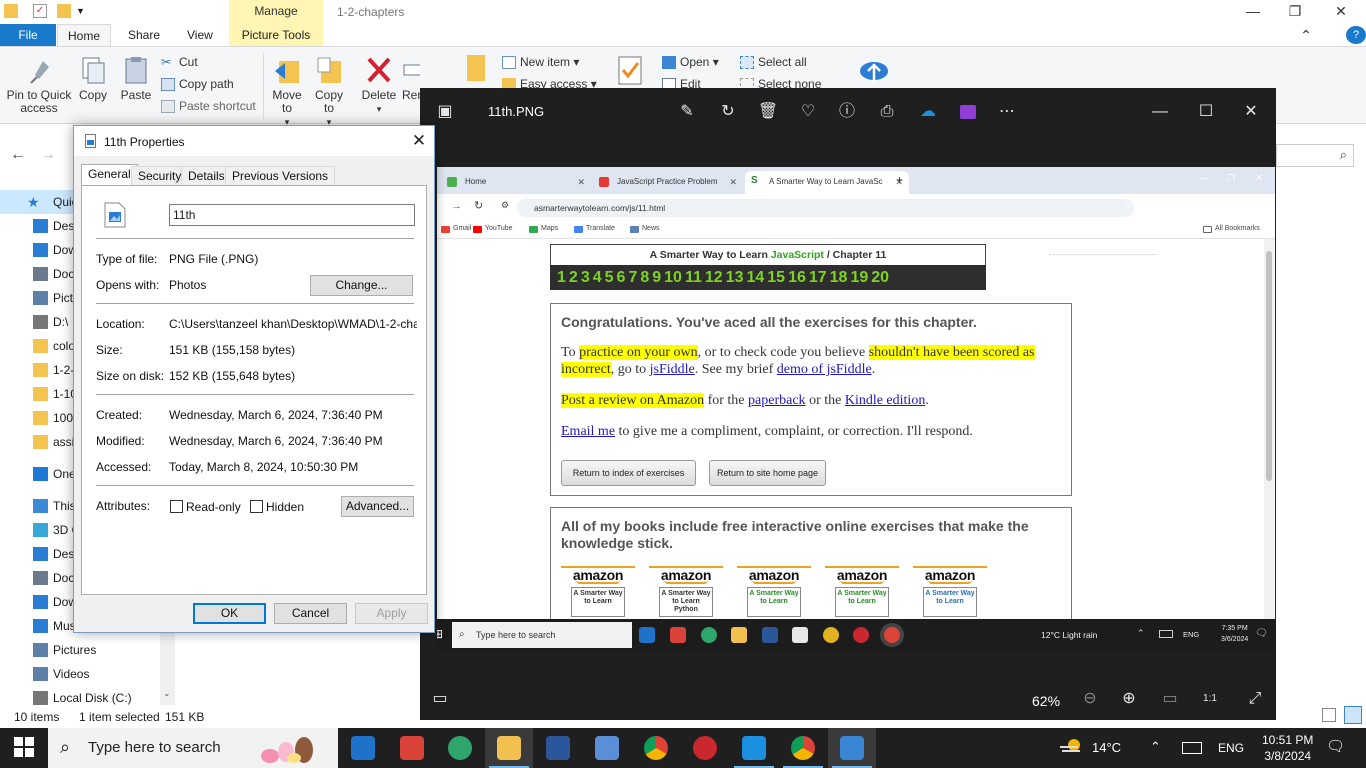 The image size is (1366, 768). Describe the element at coordinates (37, 370) in the screenshot. I see `sidebar-item: 1-2-` at that location.